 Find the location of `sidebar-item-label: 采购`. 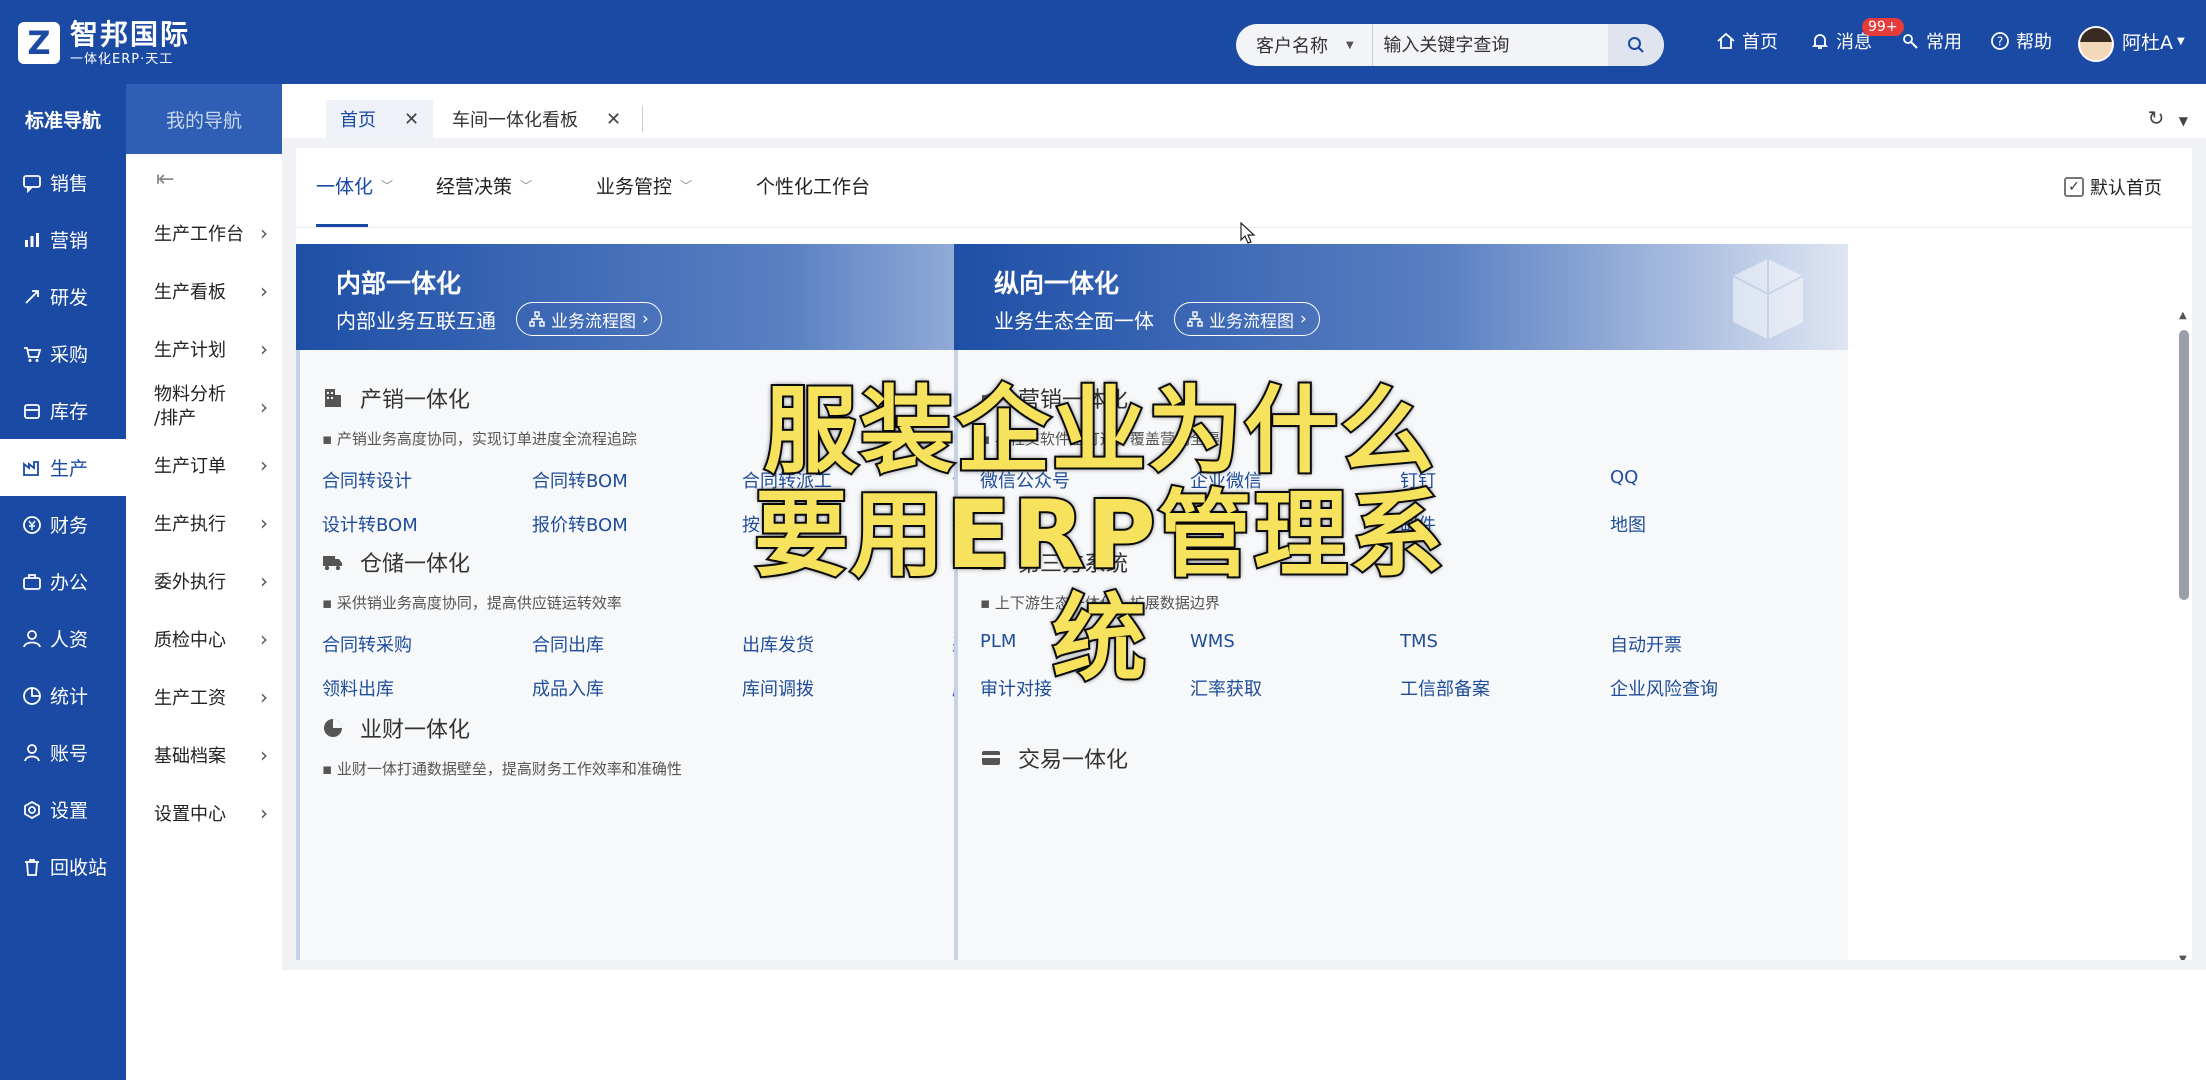

sidebar-item-label: 采购 is located at coordinates (69, 355).